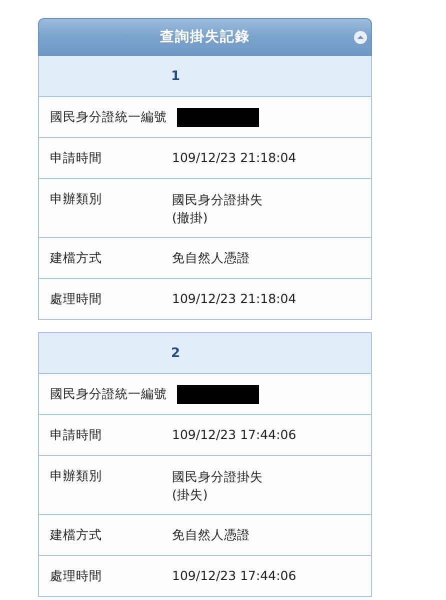 This screenshot has height=600, width=446. Describe the element at coordinates (217, 486) in the screenshot. I see `field-value: 國民身分證掛失 (掛失)` at that location.